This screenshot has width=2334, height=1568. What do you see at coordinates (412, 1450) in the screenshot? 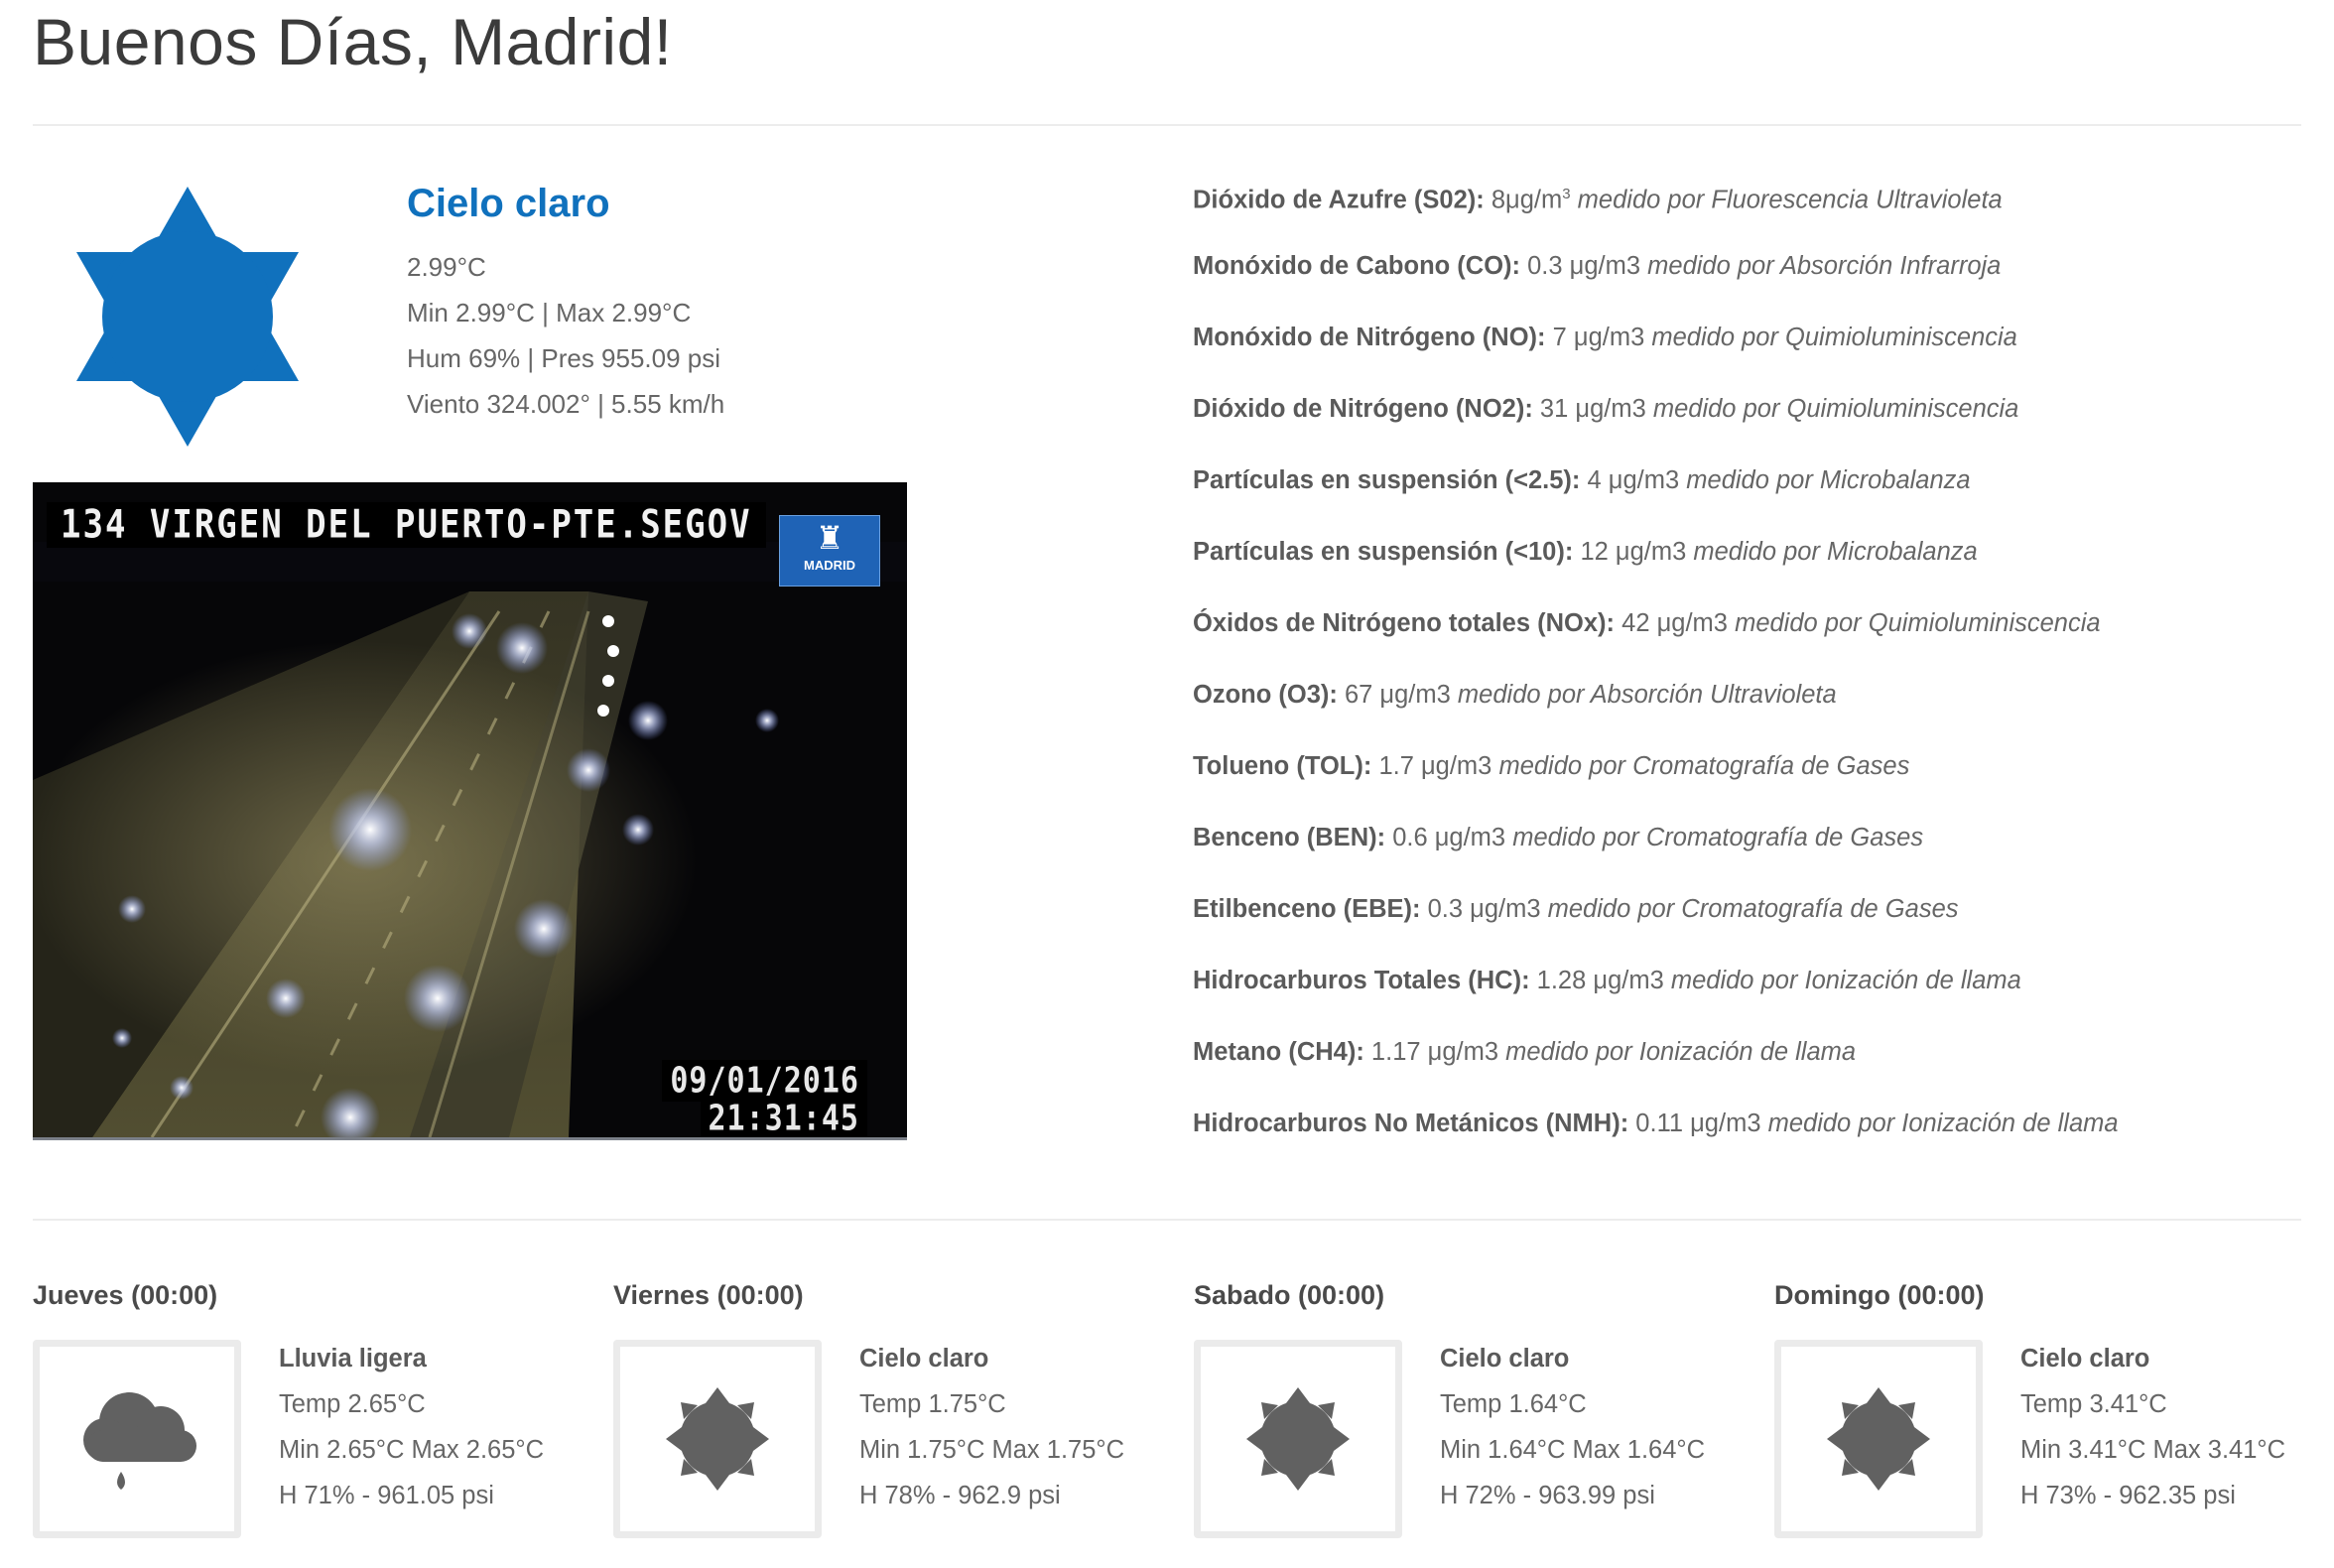
I see `forecast-minmax: Min 2.65°C Max 2.65°C` at bounding box center [412, 1450].